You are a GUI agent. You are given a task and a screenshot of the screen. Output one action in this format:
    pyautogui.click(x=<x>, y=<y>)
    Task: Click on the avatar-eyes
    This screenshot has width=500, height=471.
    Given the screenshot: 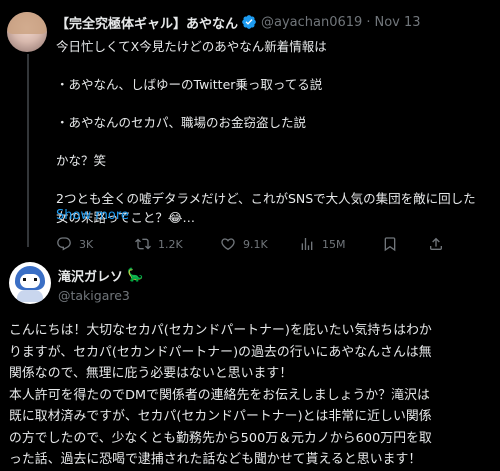 What is the action you would take?
    pyautogui.click(x=30, y=279)
    